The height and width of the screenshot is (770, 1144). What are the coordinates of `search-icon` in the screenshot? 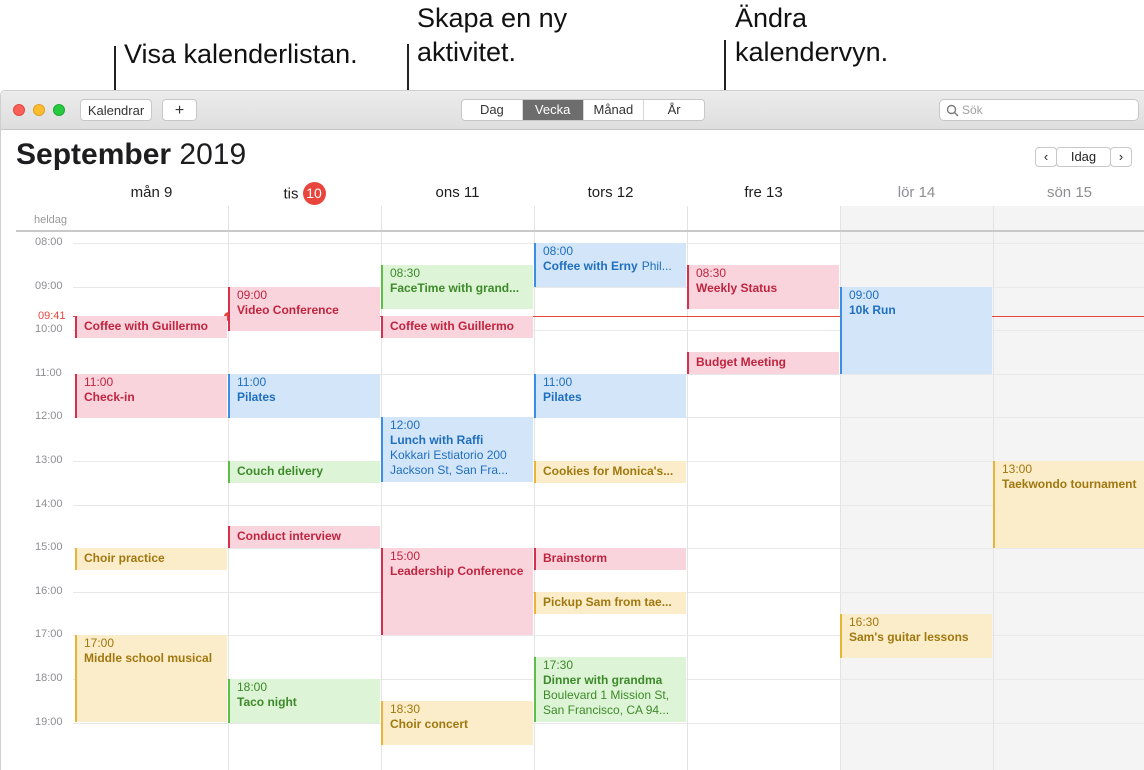 It's located at (952, 110).